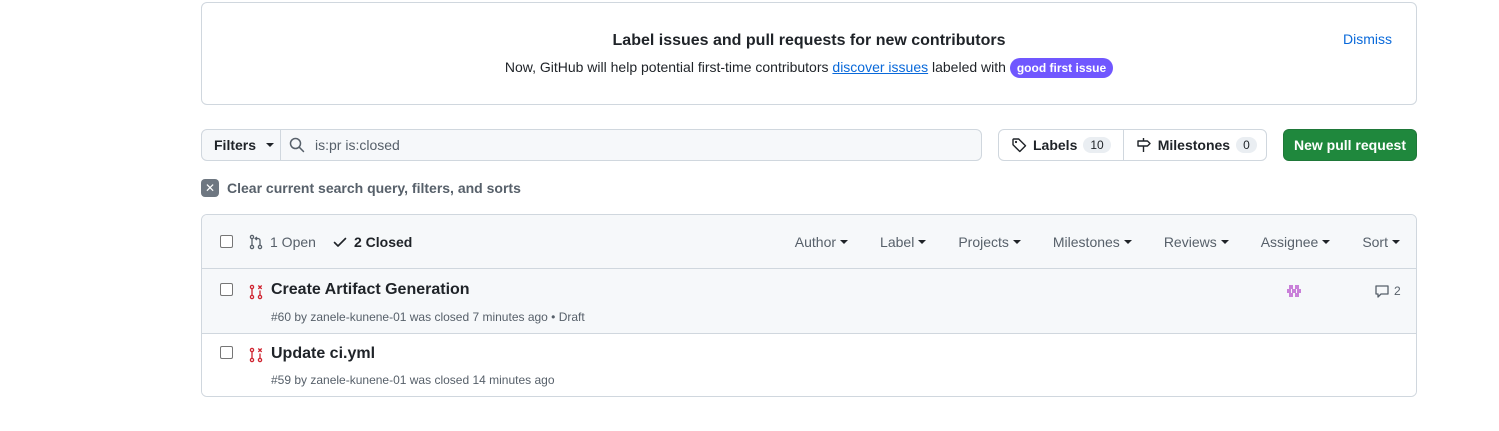  I want to click on closed-filter-tab: 2 Closed, so click(372, 242).